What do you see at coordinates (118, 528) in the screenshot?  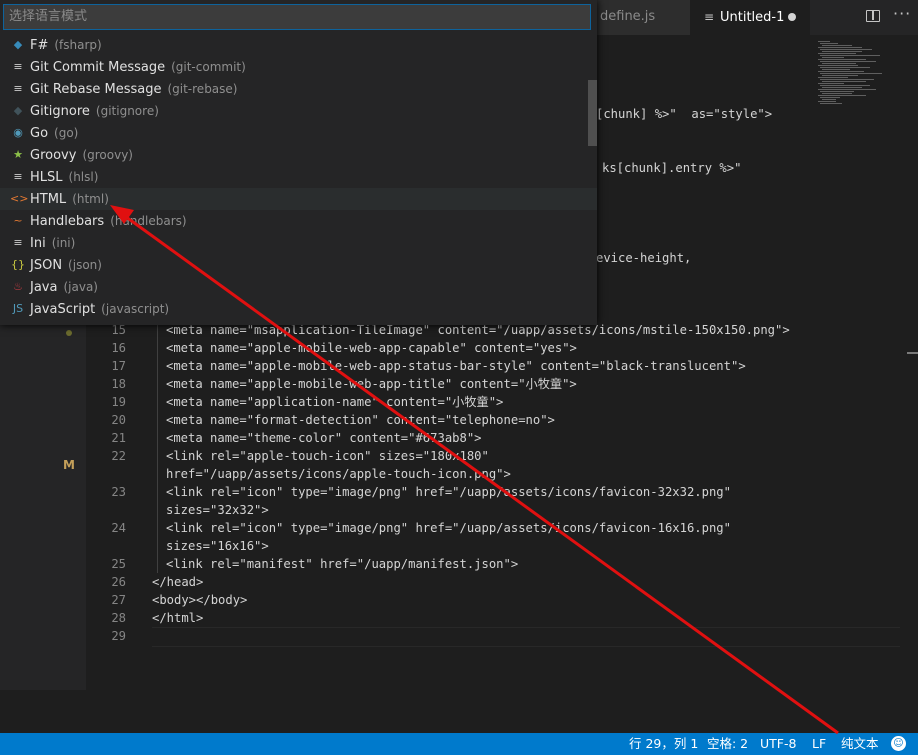 I see `line-number: 24` at bounding box center [118, 528].